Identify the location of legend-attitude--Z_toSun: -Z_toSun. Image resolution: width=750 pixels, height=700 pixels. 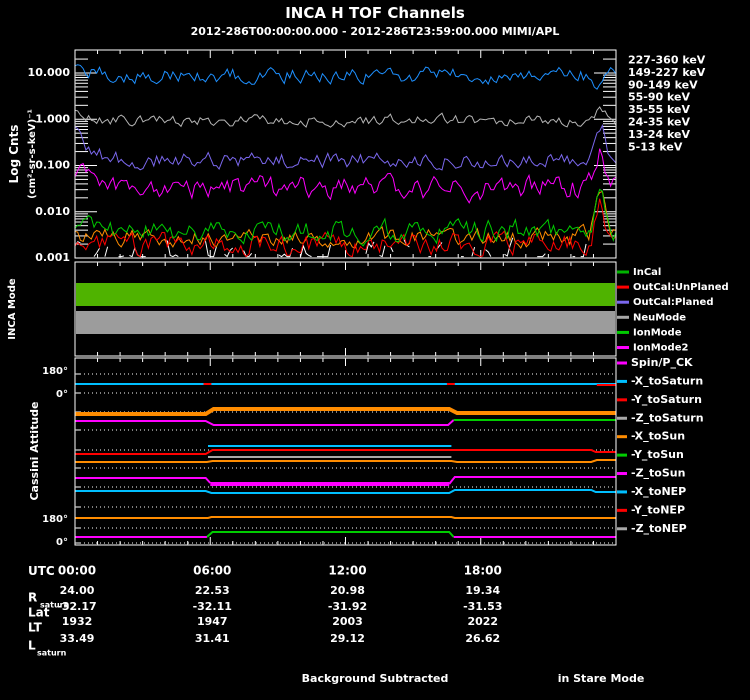
(658, 473).